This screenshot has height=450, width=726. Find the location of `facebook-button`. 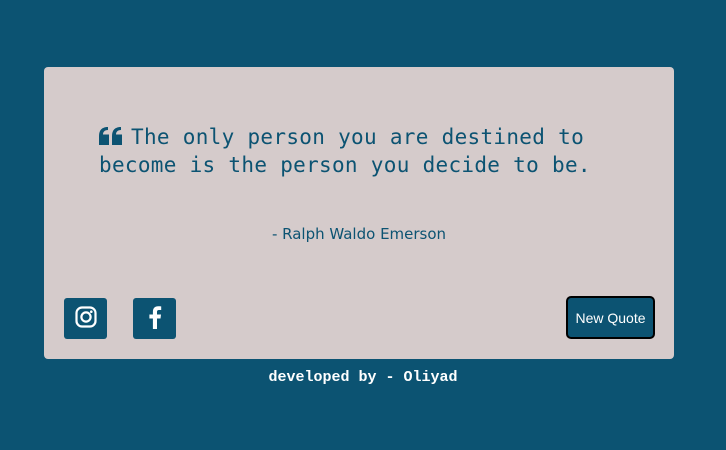

facebook-button is located at coordinates (154, 318).